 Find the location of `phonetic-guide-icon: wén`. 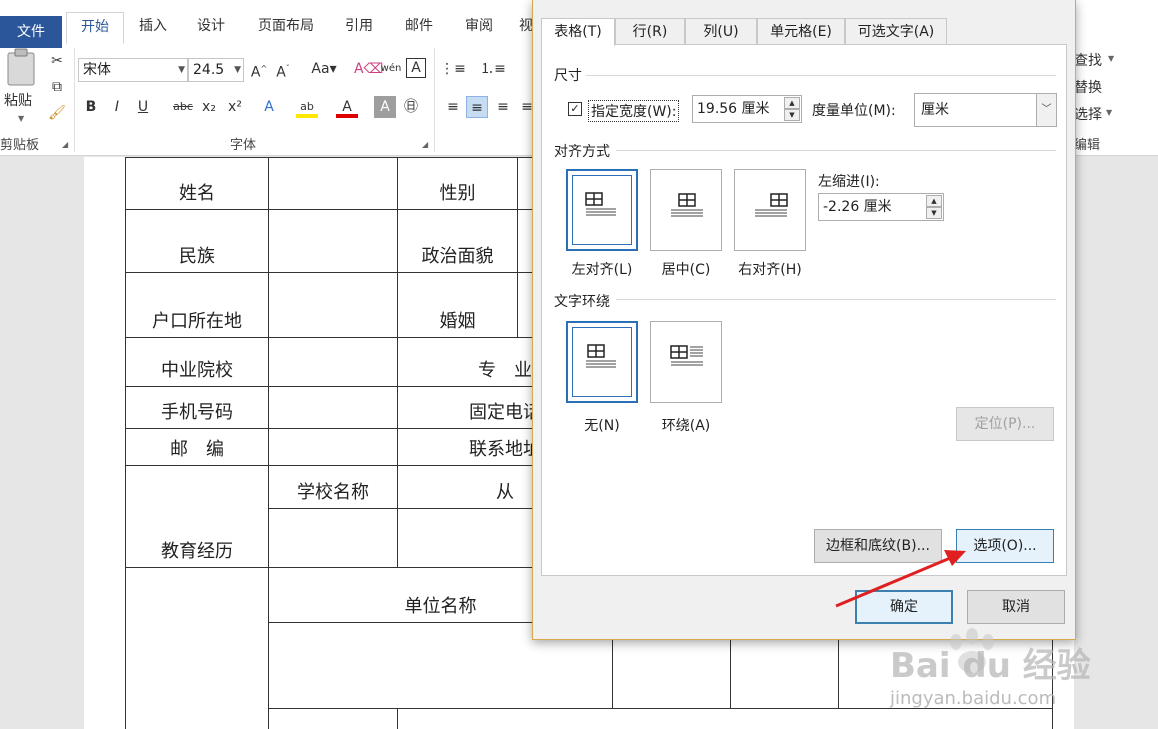

phonetic-guide-icon: wén is located at coordinates (391, 69).